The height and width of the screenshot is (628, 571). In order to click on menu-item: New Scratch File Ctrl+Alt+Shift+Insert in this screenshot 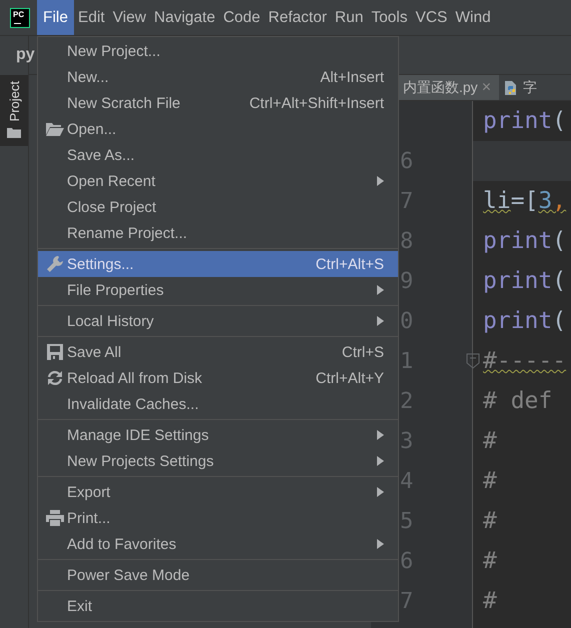, I will do `click(218, 103)`.